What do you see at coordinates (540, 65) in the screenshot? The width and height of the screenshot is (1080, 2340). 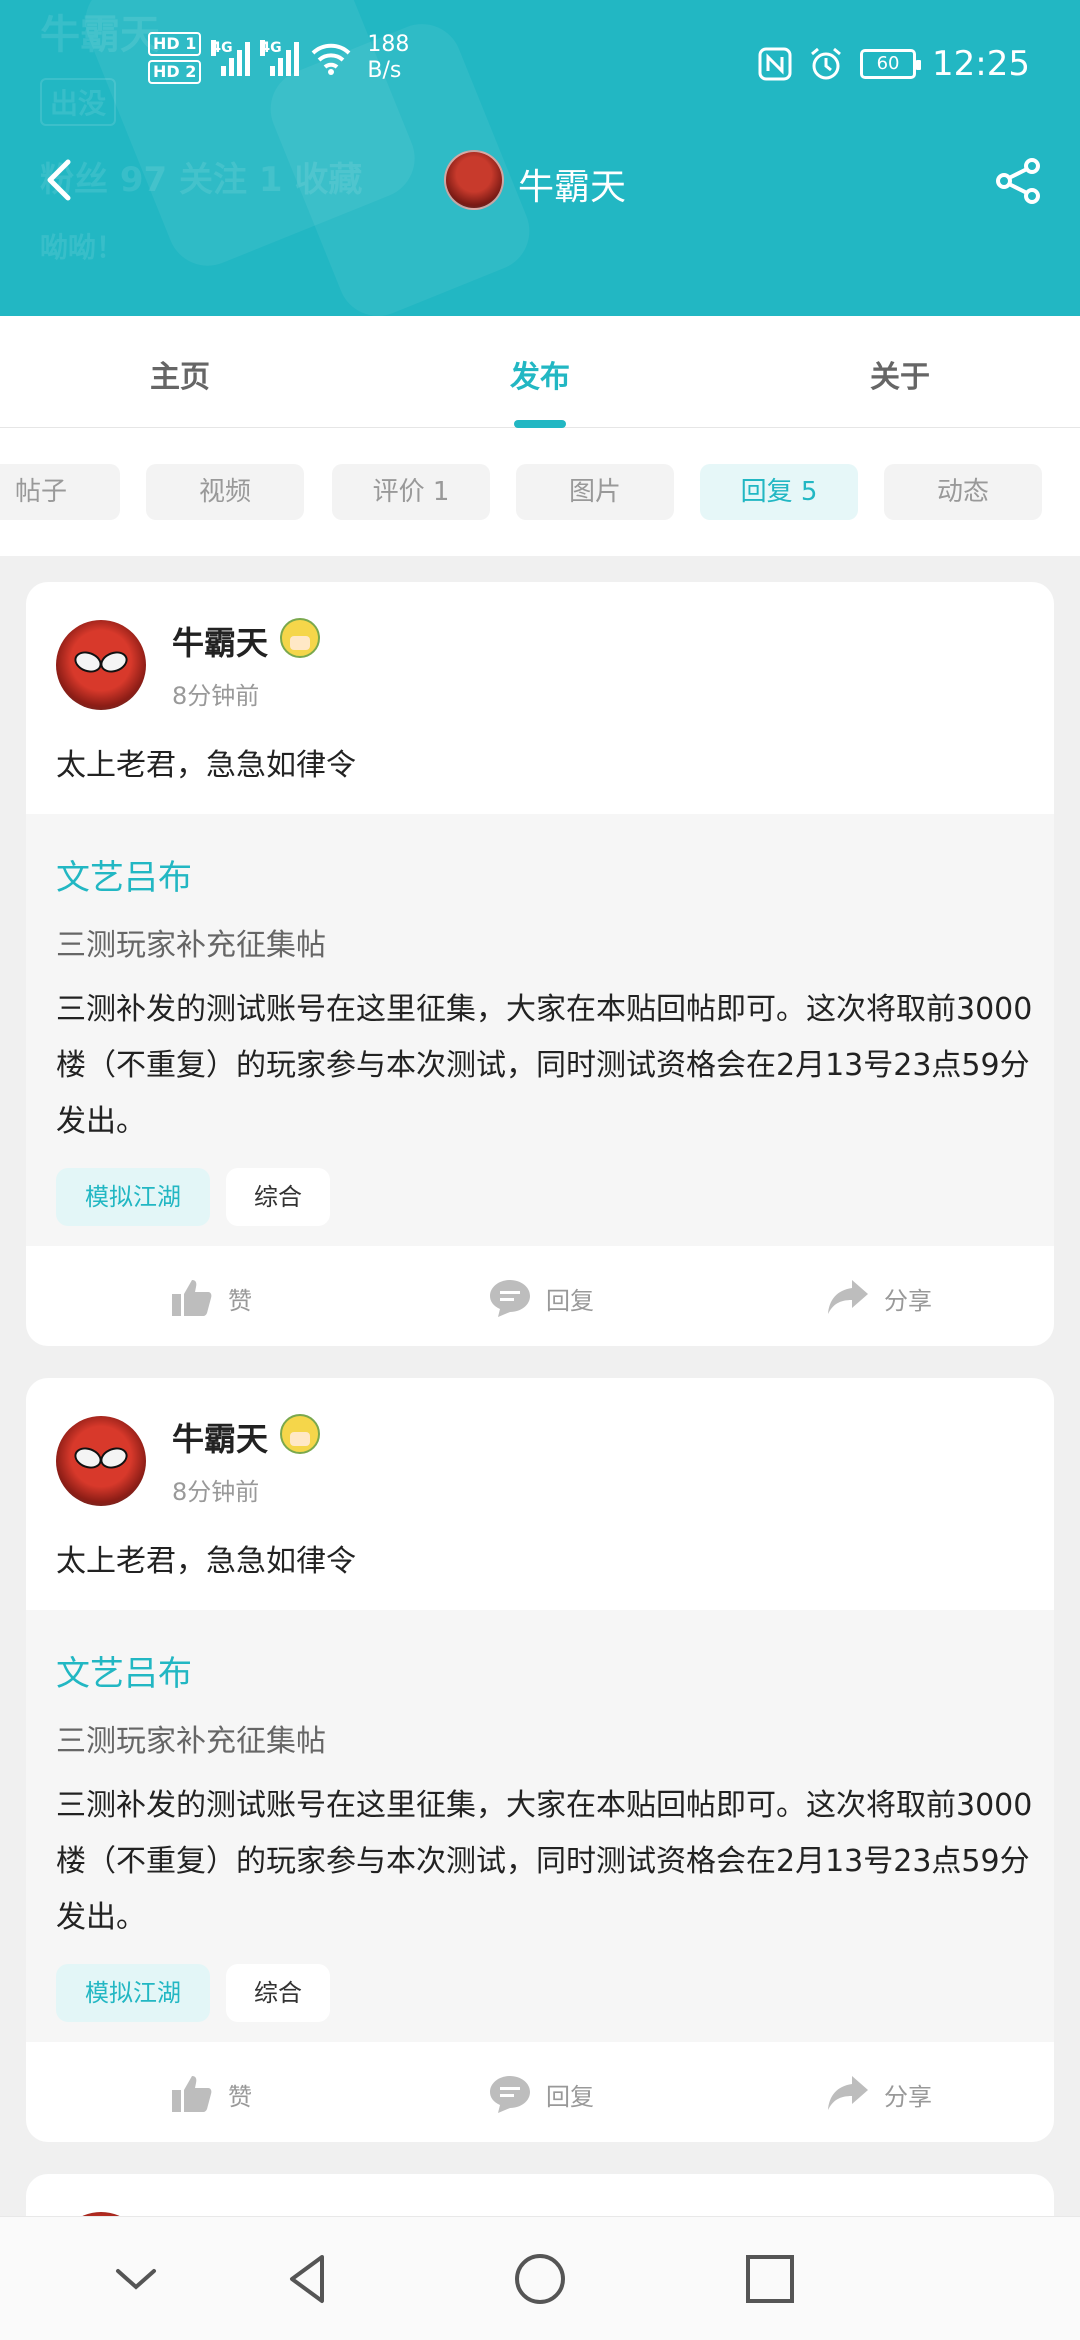 I see `status-bar: HD 1 HD 2 4G 4G 188 B/s 60 12:25` at bounding box center [540, 65].